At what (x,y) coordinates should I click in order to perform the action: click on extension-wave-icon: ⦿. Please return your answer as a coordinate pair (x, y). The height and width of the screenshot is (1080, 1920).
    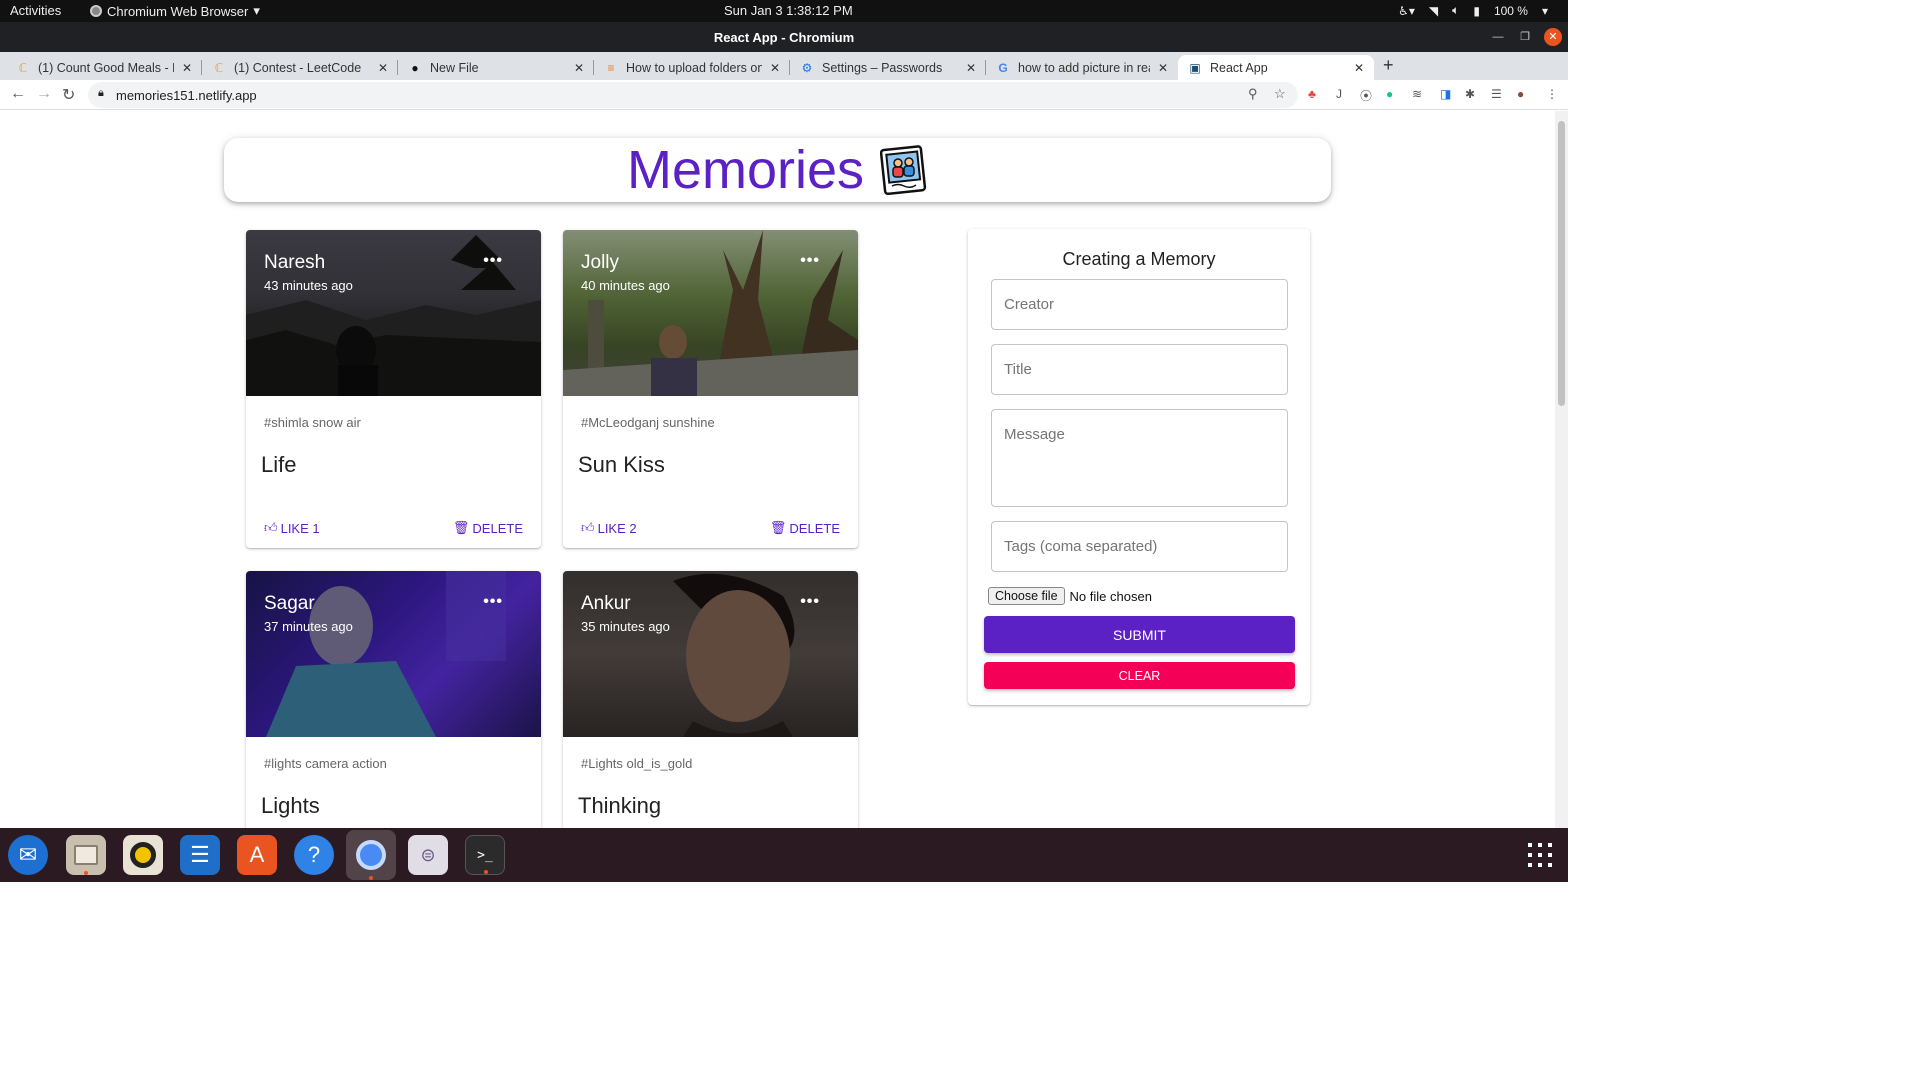
    Looking at the image, I should click on (1366, 95).